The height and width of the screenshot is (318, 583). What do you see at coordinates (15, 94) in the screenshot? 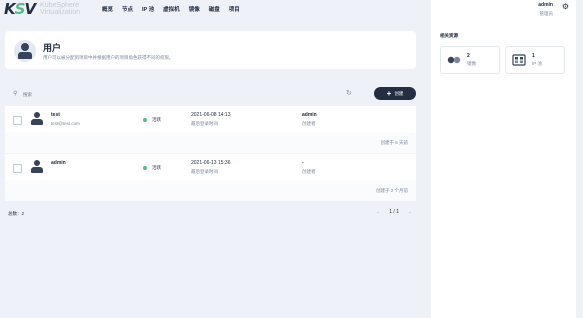
I see `search-icon: ⚲` at bounding box center [15, 94].